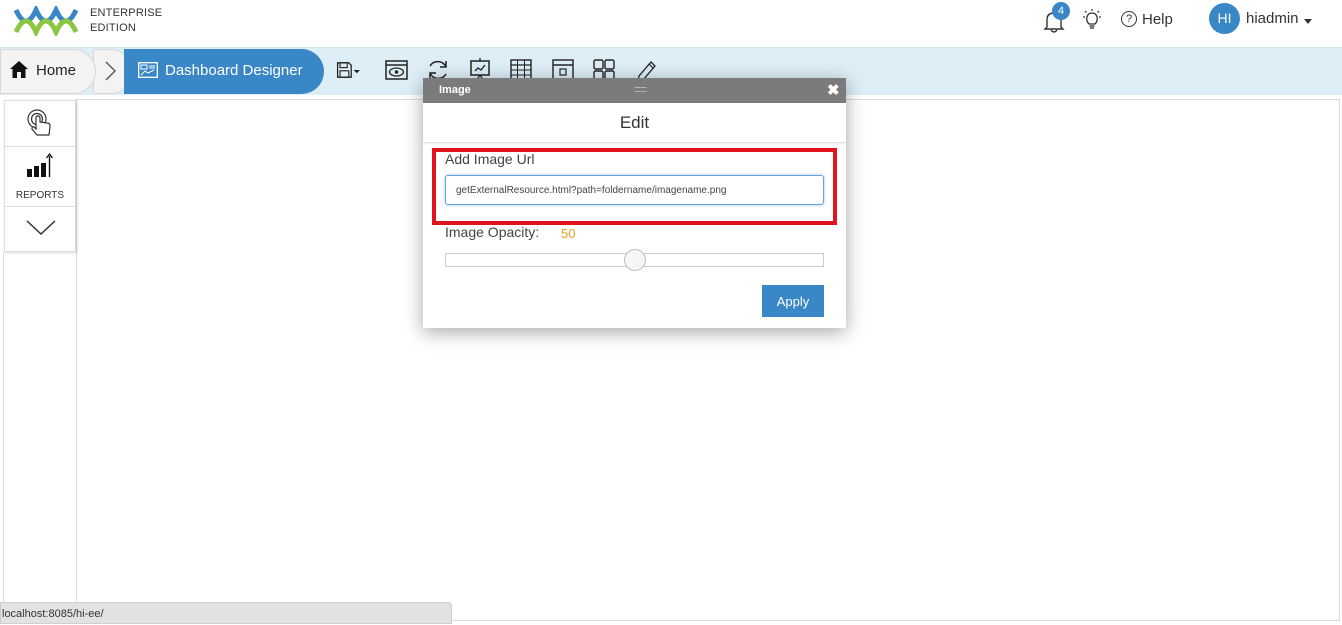  Describe the element at coordinates (1061, 11) in the screenshot. I see `notification-badge: 4` at that location.